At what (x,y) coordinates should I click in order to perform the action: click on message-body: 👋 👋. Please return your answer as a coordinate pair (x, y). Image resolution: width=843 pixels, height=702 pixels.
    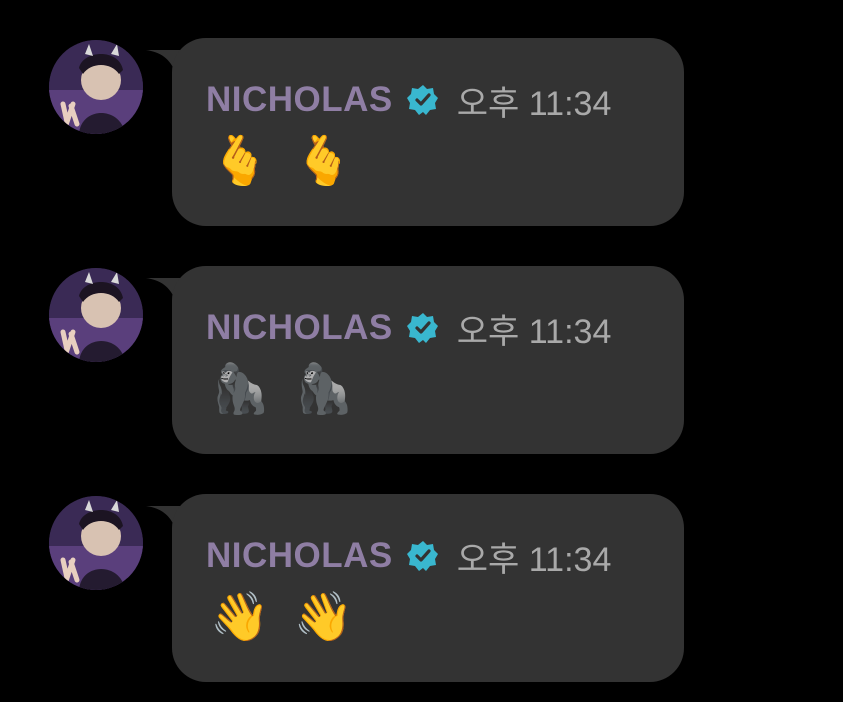
    Looking at the image, I should click on (282, 618).